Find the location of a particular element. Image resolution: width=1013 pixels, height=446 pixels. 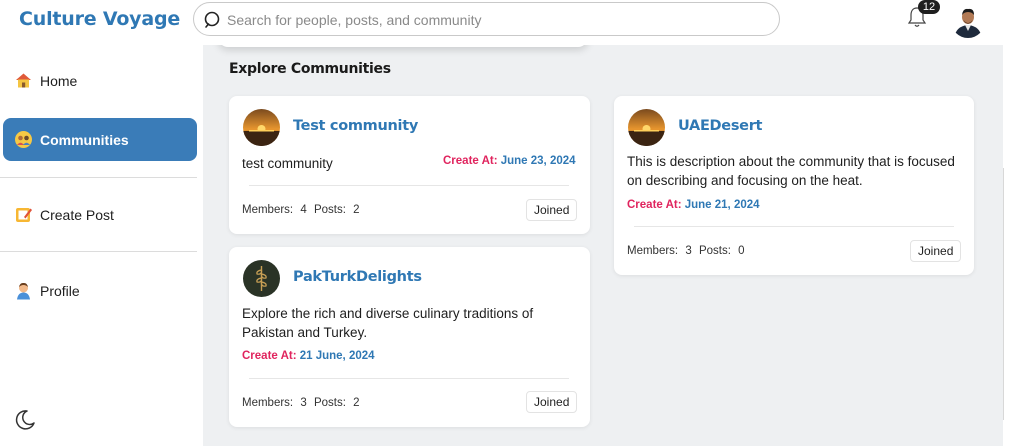

sidebar-item-label: Profile is located at coordinates (60, 290).